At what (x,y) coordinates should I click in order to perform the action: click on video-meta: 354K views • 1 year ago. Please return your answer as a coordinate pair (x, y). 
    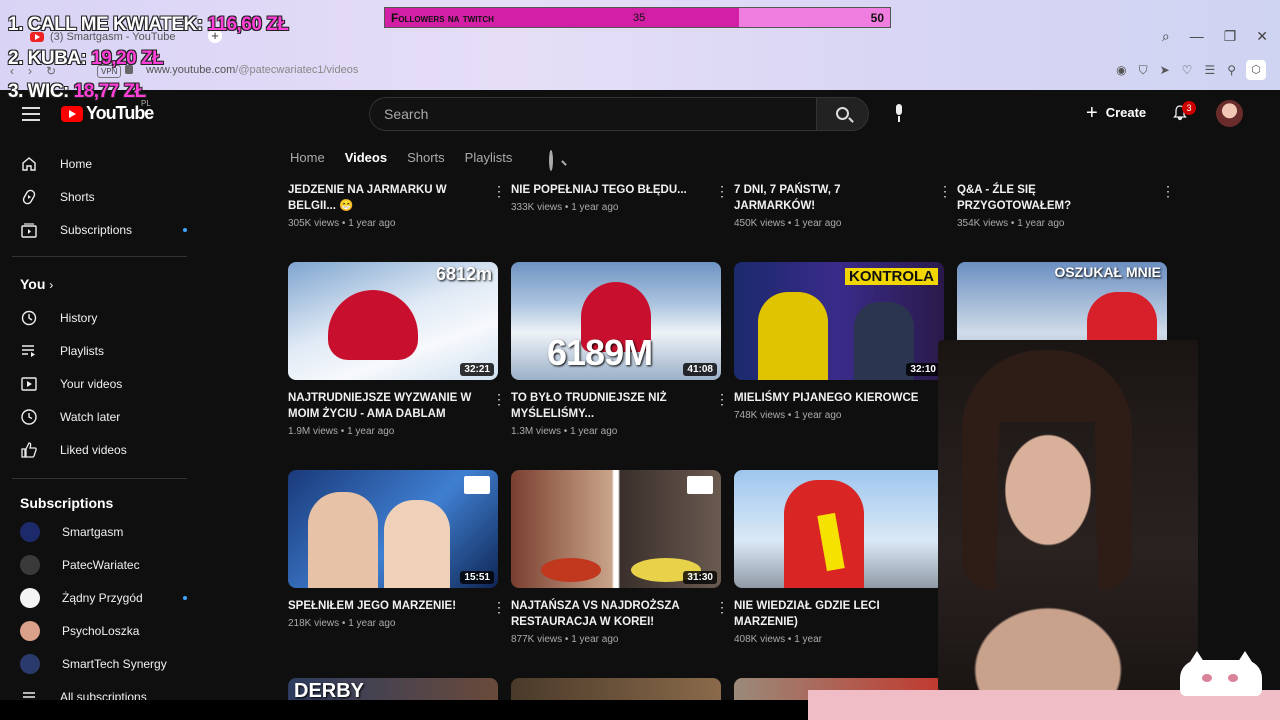
    Looking at the image, I should click on (1011, 223).